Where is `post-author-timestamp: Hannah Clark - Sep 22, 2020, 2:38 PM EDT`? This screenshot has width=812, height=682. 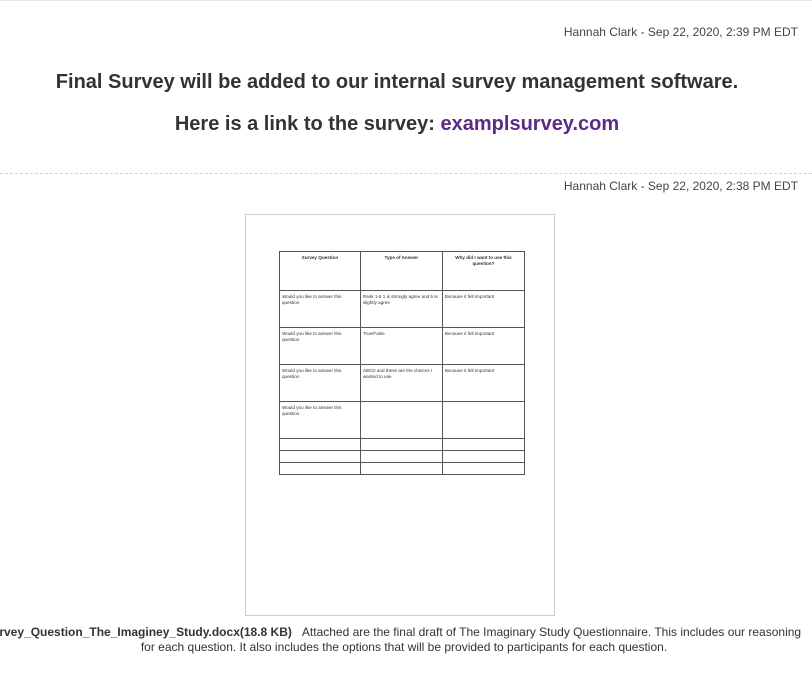
post-author-timestamp: Hannah Clark - Sep 22, 2020, 2:38 PM EDT is located at coordinates (680, 186).